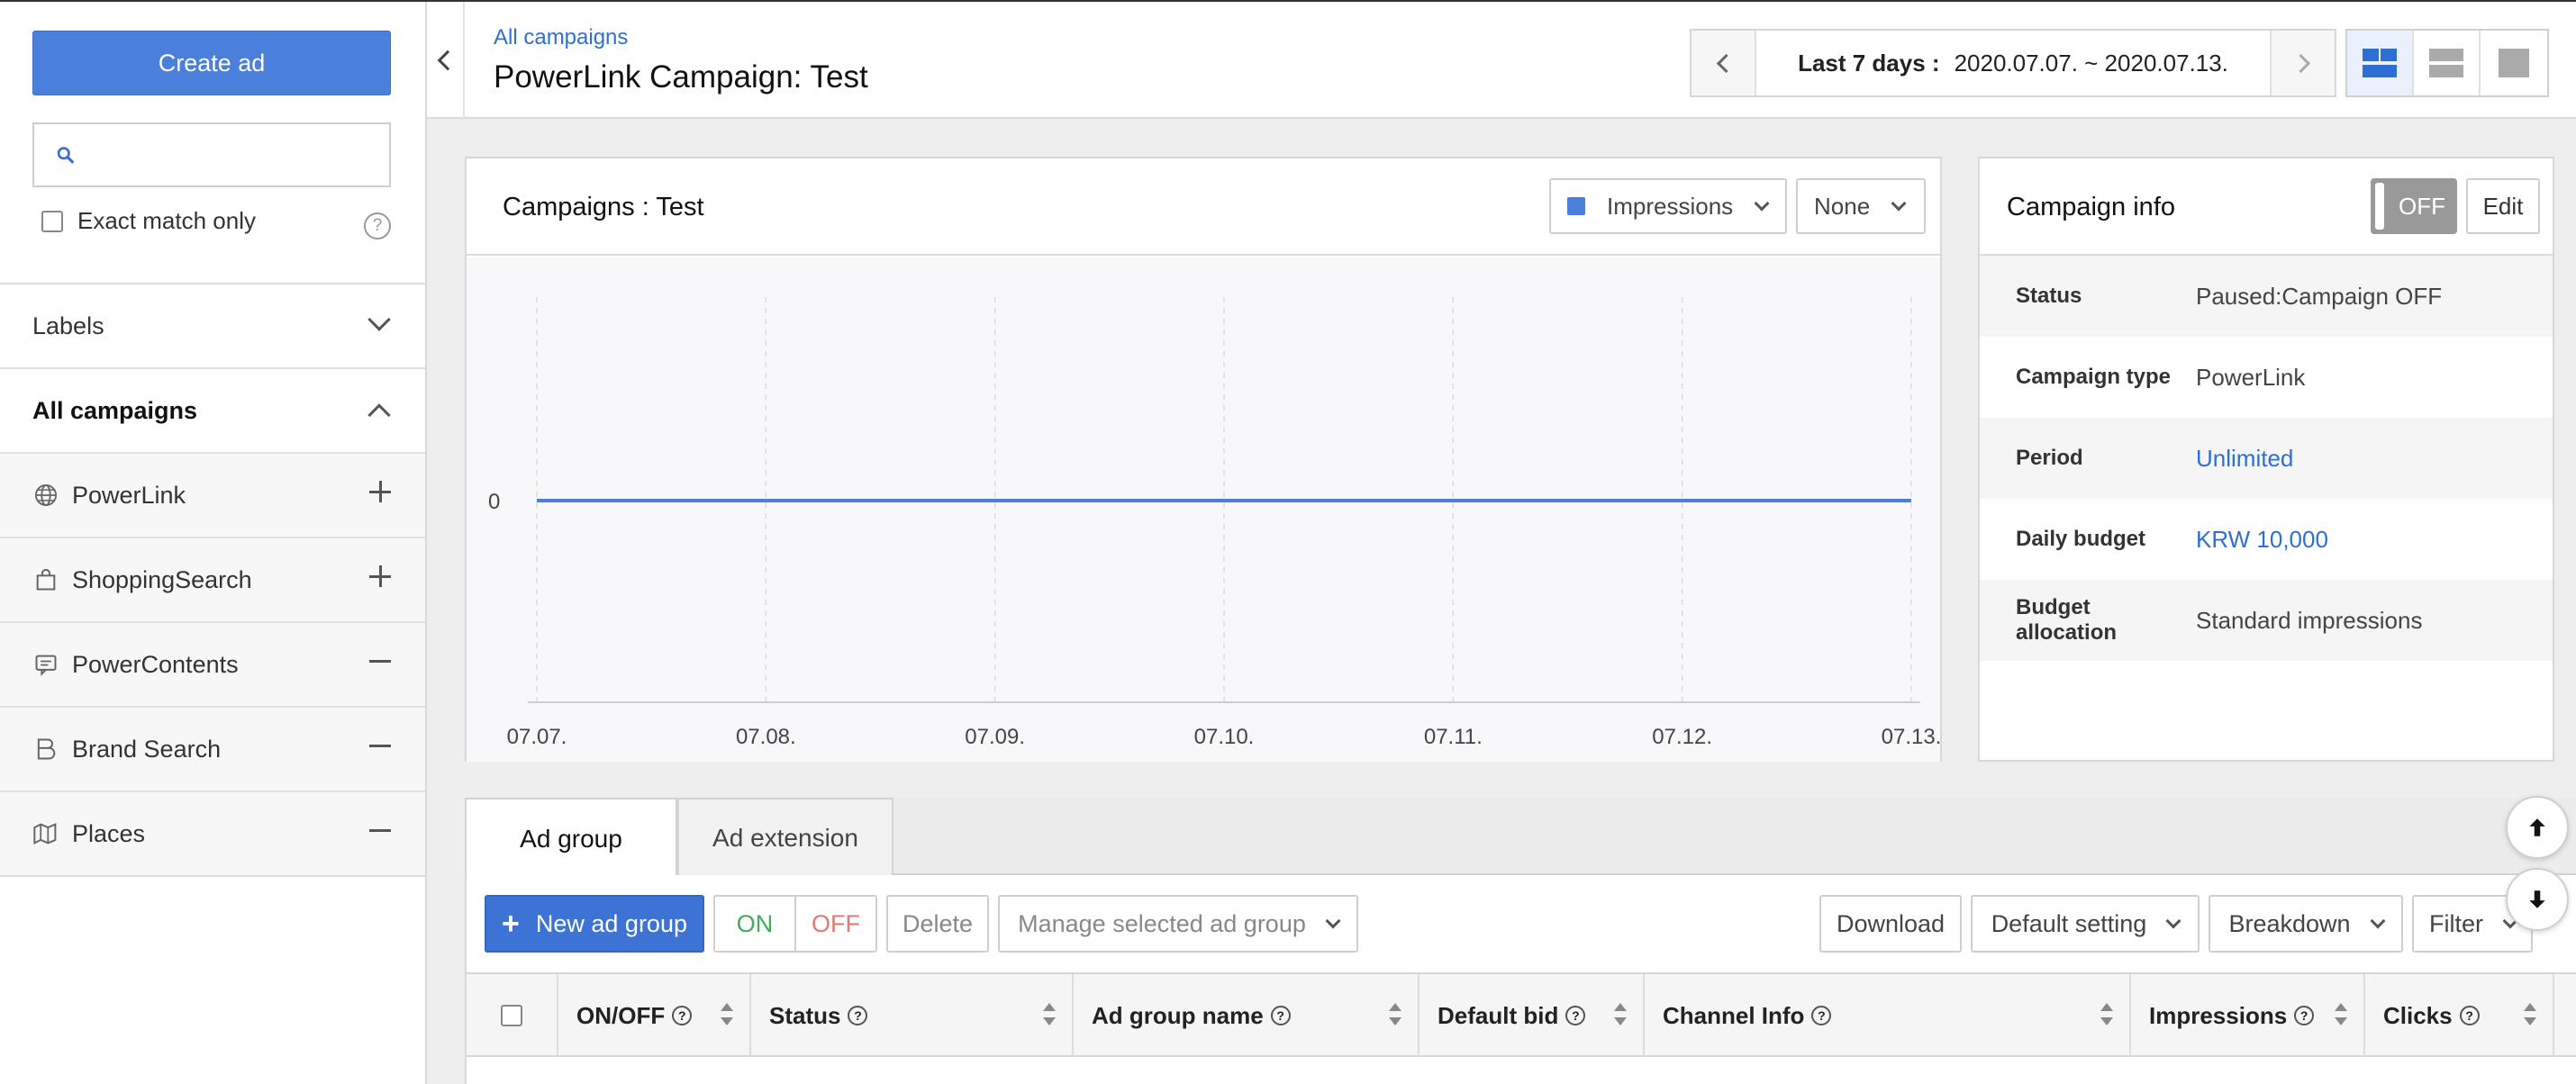  Describe the element at coordinates (2266, 377) in the screenshot. I see `info-row-campaign-type: Campaign type PowerLink` at that location.